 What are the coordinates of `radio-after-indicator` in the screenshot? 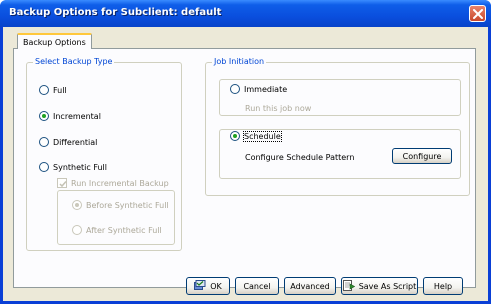 It's located at (77, 230).